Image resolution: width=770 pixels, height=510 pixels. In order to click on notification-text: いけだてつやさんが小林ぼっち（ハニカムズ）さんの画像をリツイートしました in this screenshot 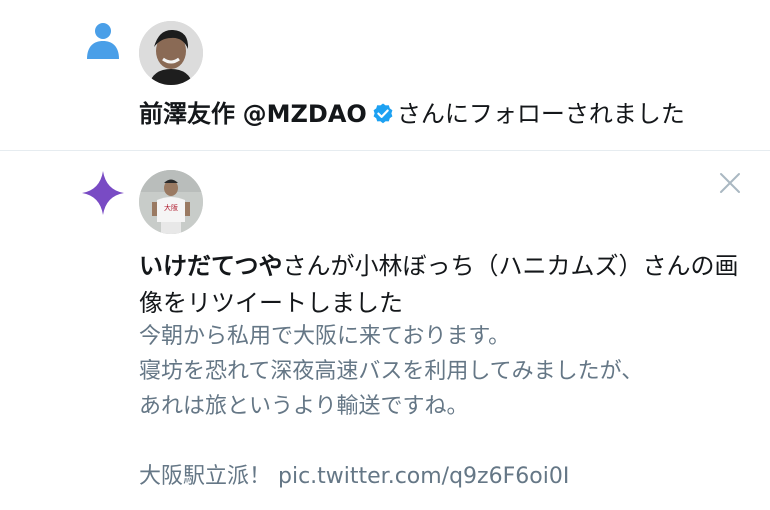, I will do `click(439, 285)`.